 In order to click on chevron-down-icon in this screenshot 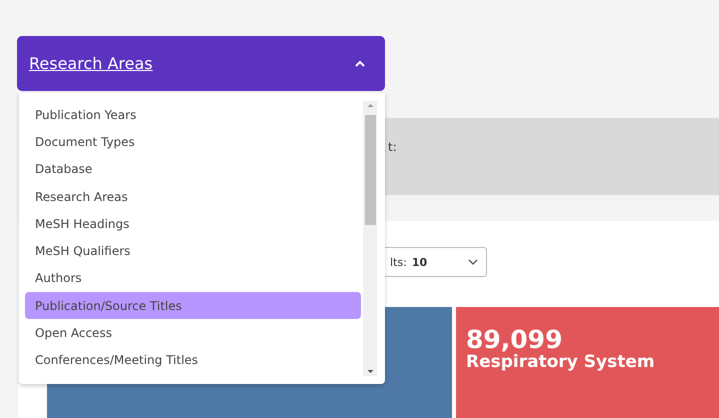, I will do `click(473, 262)`.